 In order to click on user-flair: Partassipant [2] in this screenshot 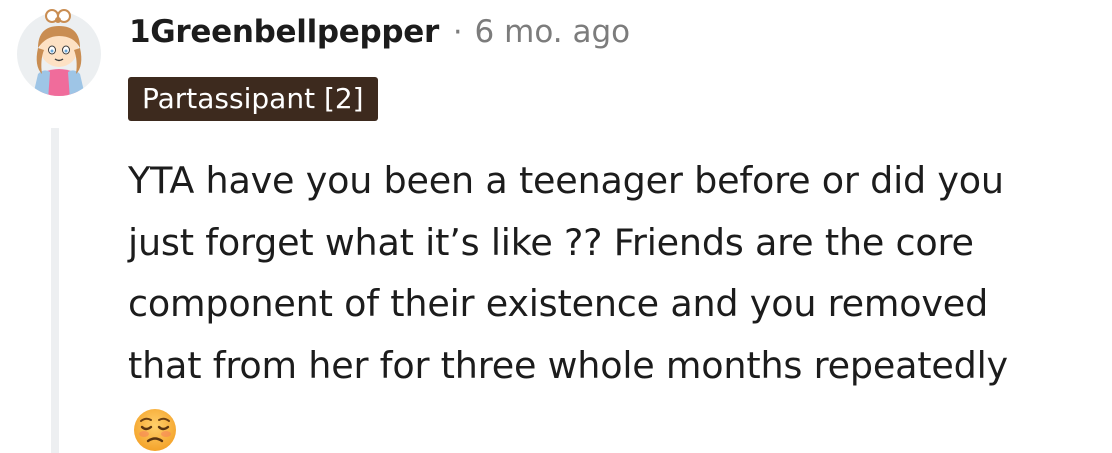, I will do `click(253, 99)`.